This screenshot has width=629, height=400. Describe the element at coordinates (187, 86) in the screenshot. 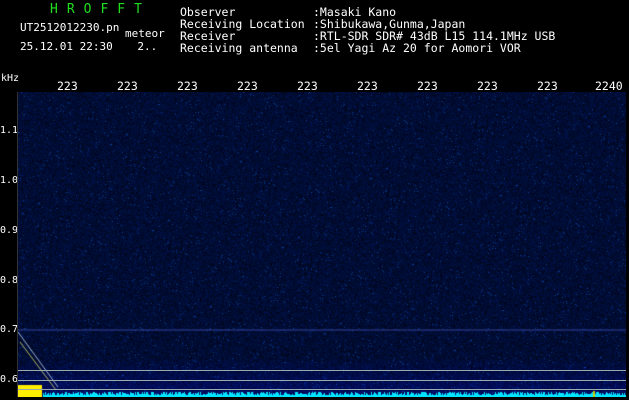

I see `x-tick-3: 223` at that location.